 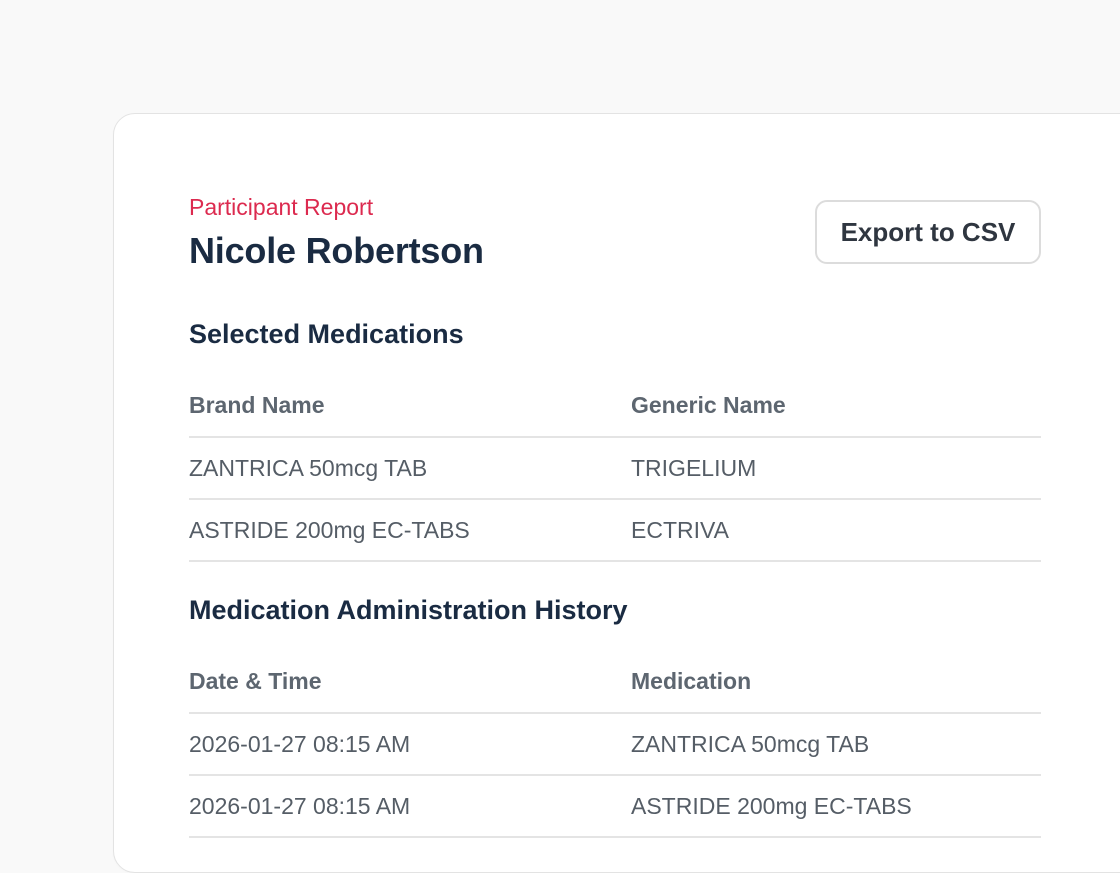 What do you see at coordinates (308, 468) in the screenshot?
I see `brand-name-cell: ZANTRICA 50mcg TAB` at bounding box center [308, 468].